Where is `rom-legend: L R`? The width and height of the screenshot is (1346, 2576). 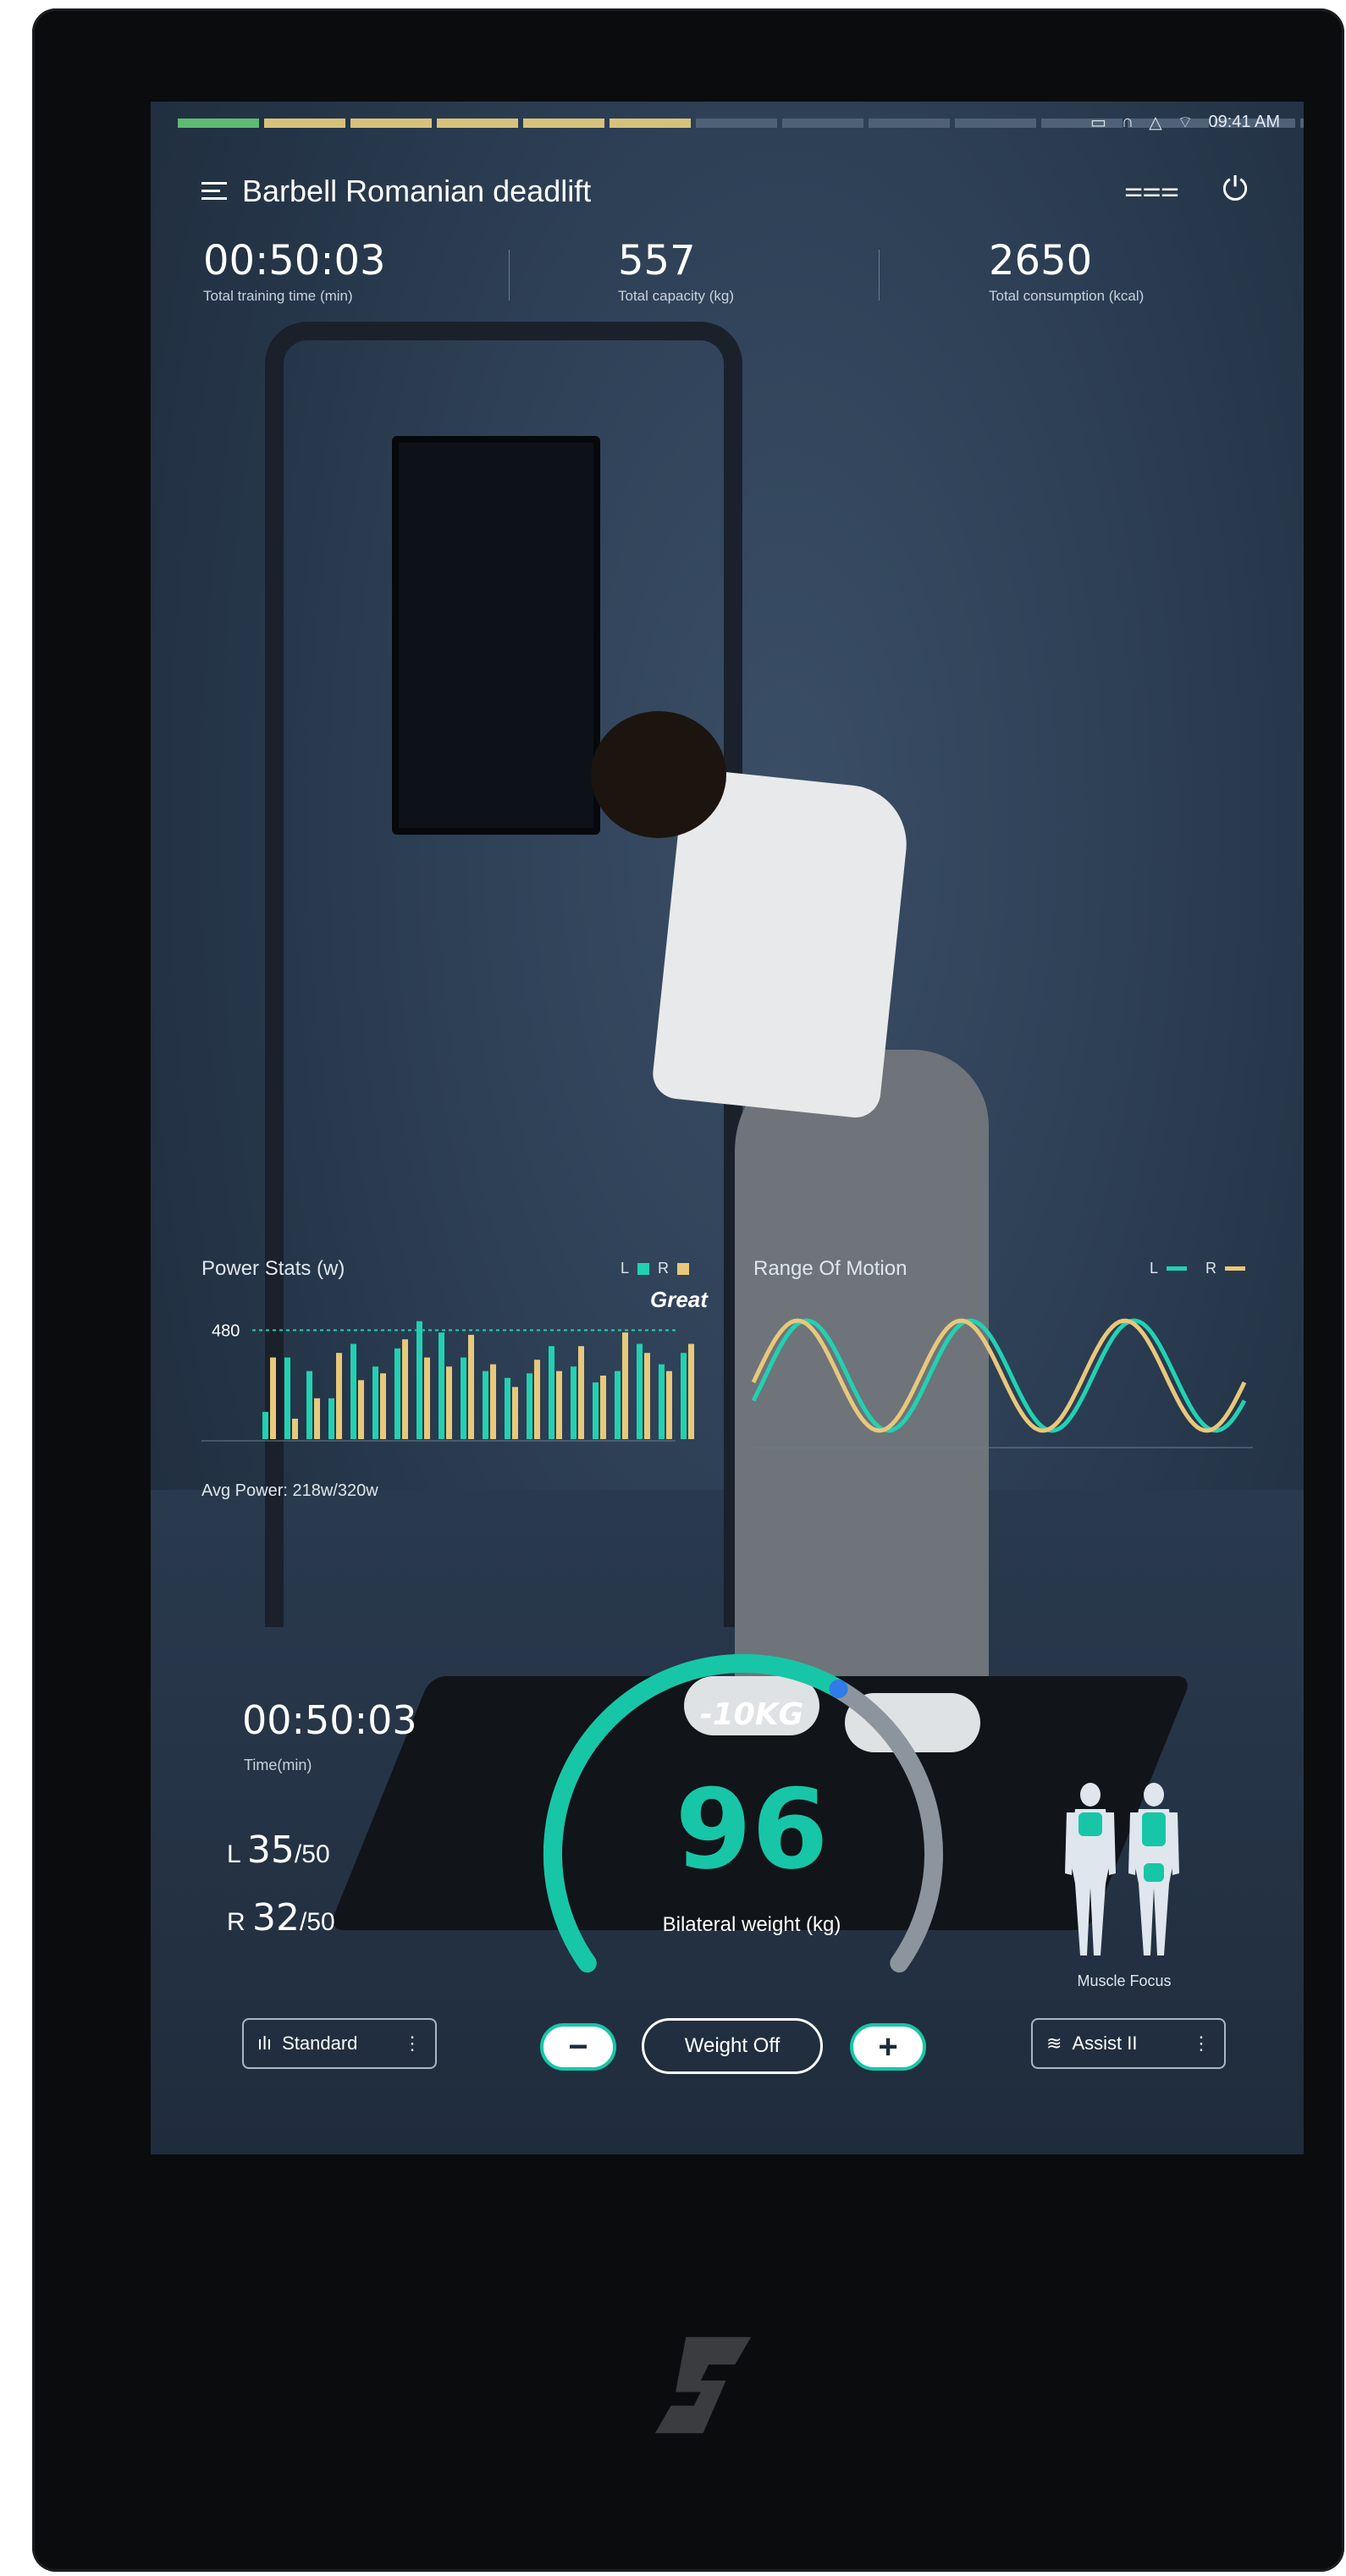
rom-legend: L R is located at coordinates (1198, 1269).